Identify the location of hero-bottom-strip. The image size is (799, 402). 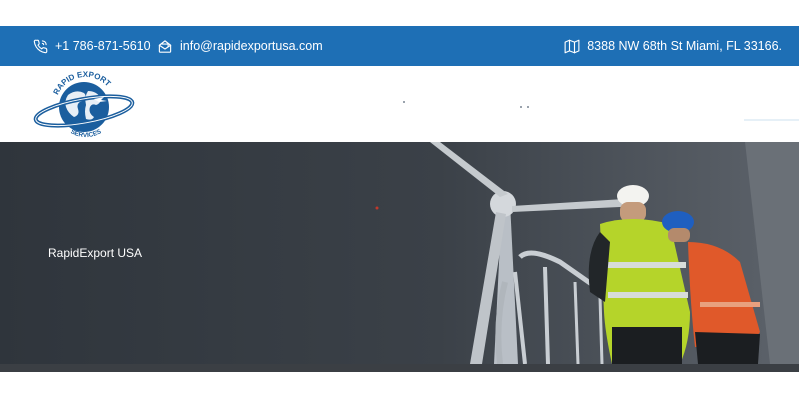
(399, 368).